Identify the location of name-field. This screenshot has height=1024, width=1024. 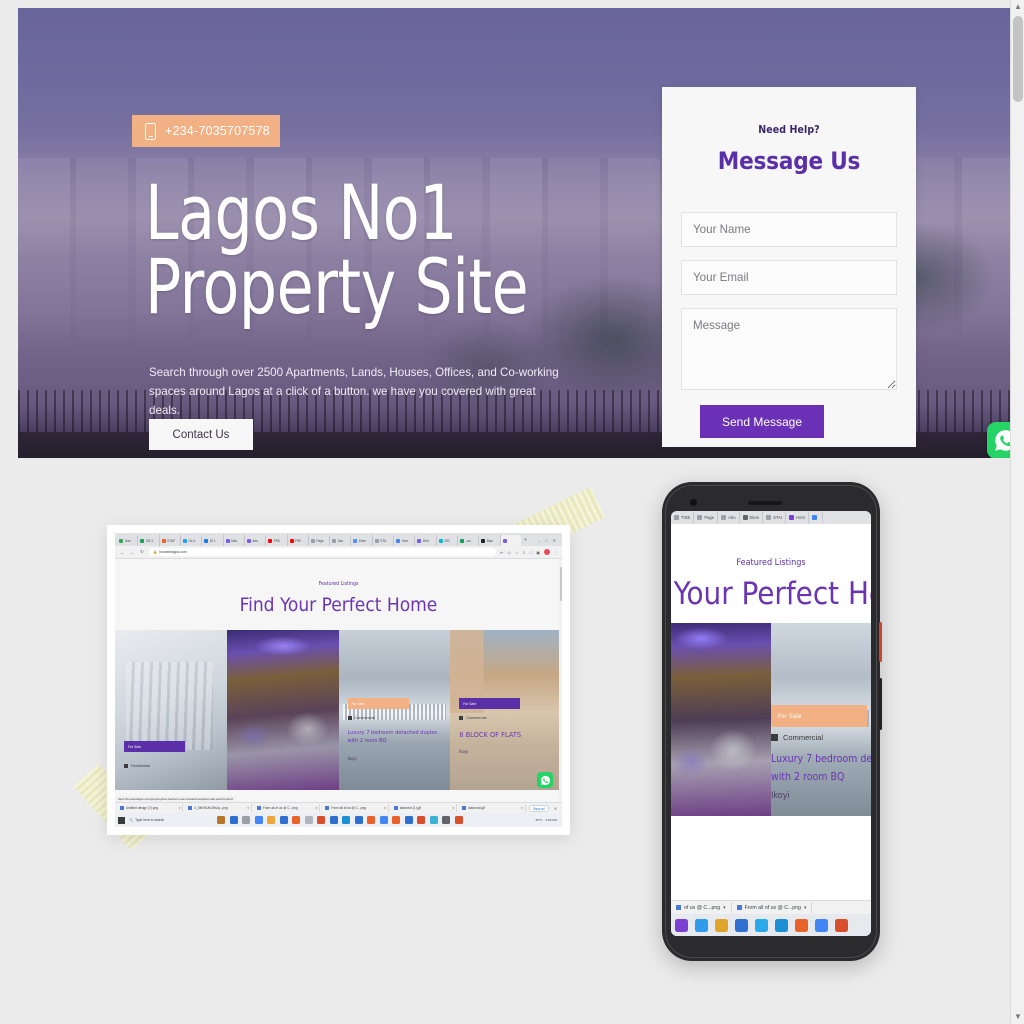
(789, 229).